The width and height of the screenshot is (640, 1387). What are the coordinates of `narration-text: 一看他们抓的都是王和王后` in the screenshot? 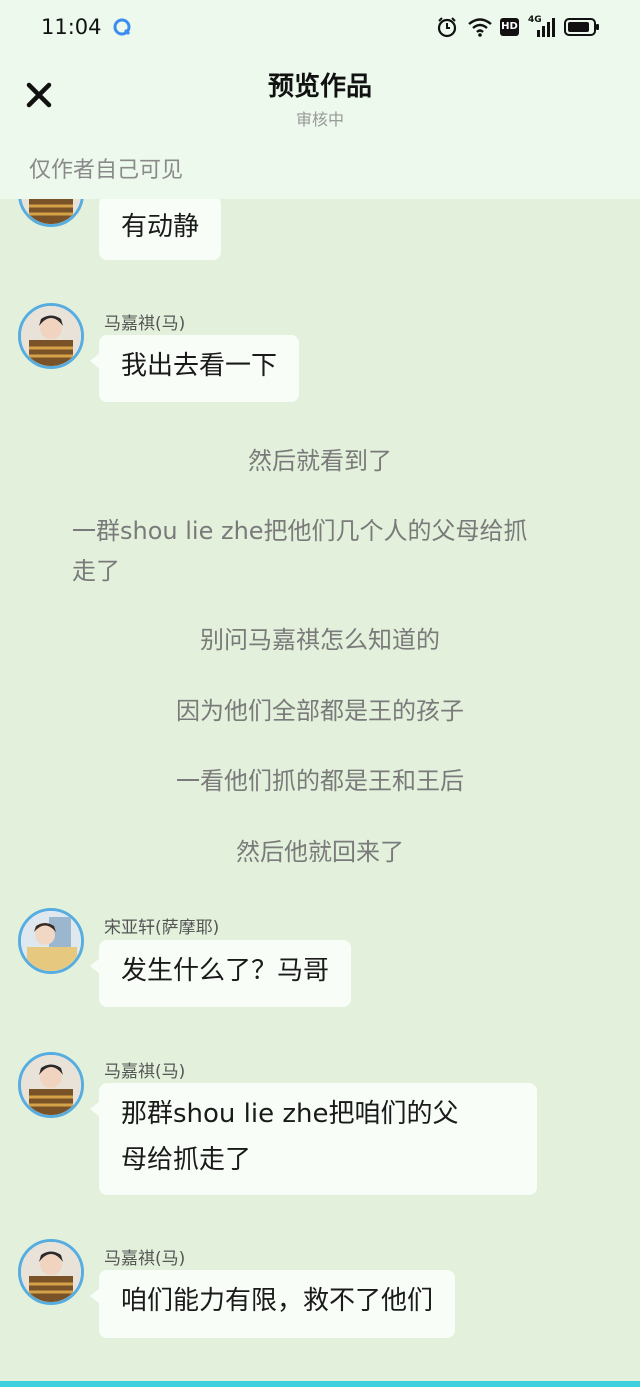 It's located at (320, 781).